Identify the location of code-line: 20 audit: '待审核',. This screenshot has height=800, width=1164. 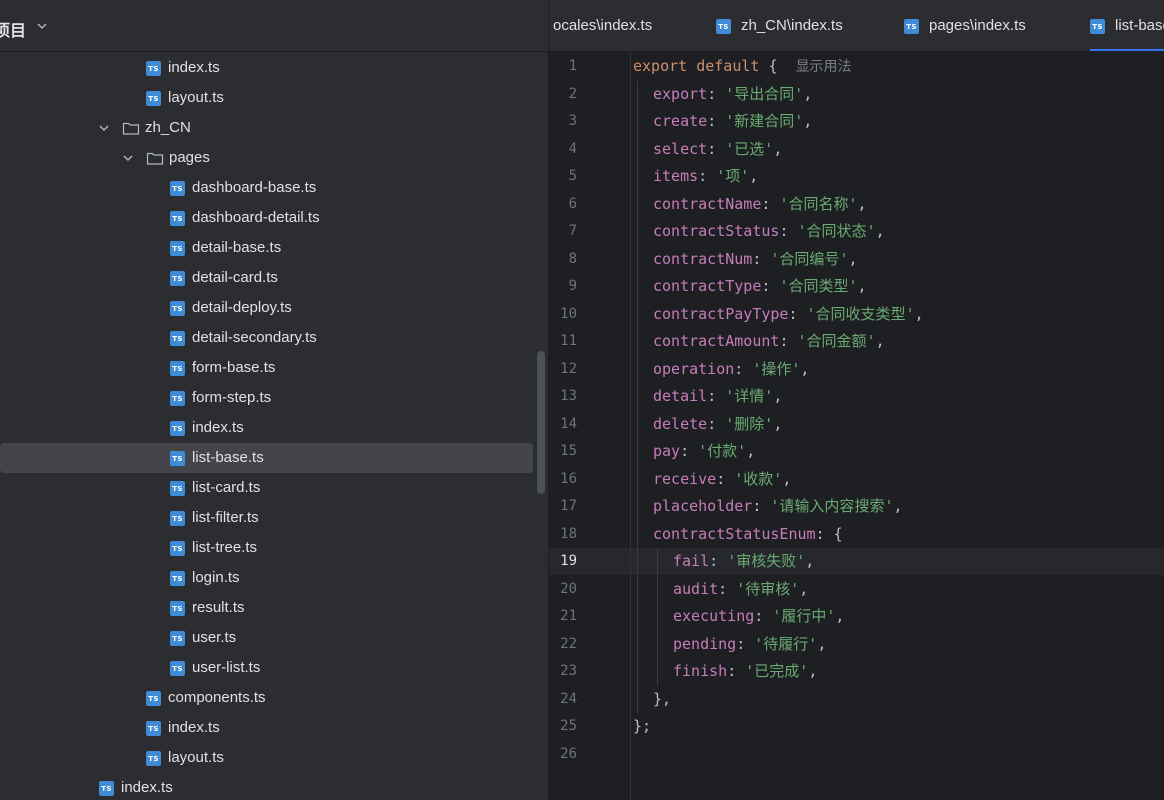
(856, 589).